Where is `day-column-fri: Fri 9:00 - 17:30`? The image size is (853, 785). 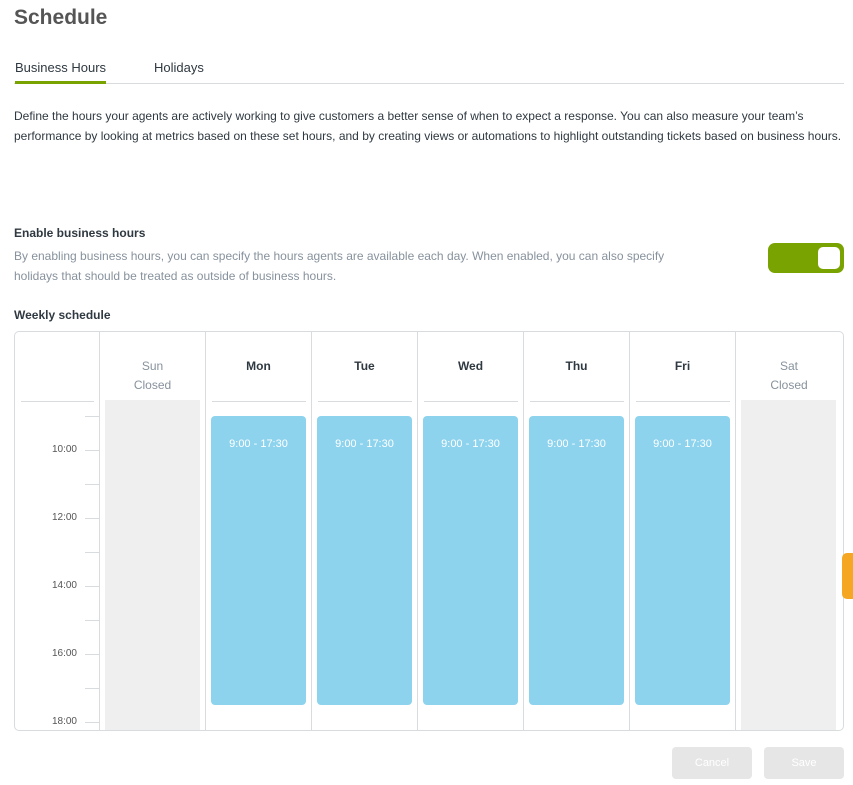
day-column-fri: Fri 9:00 - 17:30 is located at coordinates (683, 531).